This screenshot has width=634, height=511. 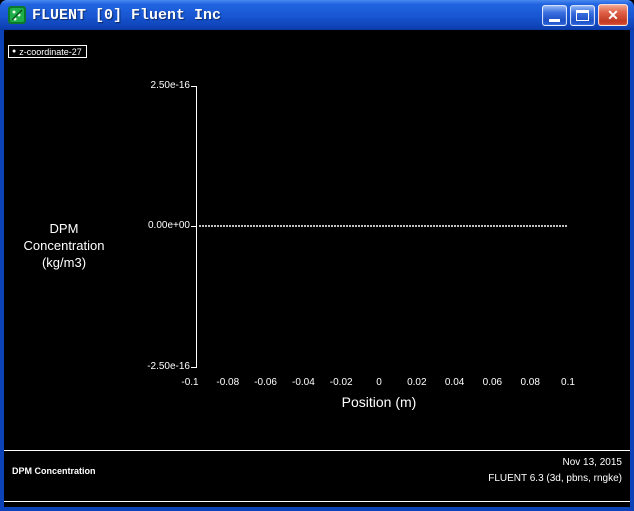 I want to click on maximize-icon, so click(x=582, y=15).